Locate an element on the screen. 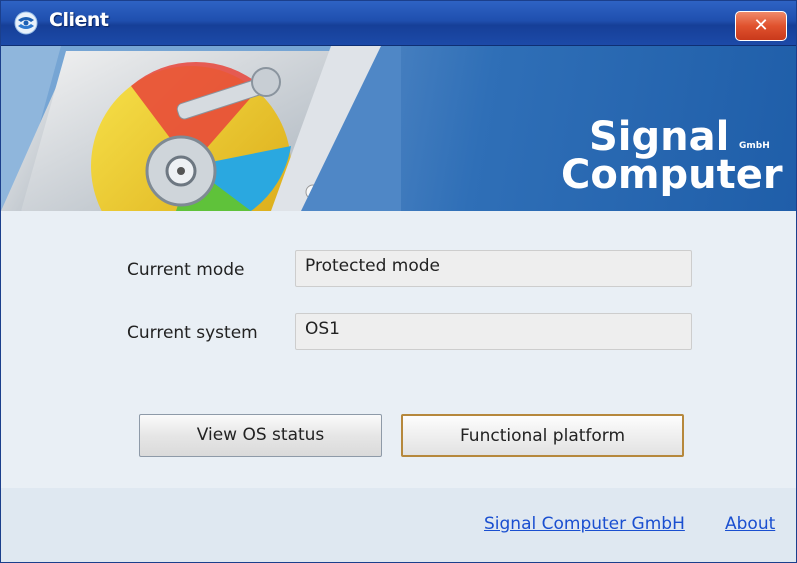  close-button: ✕ is located at coordinates (761, 26).